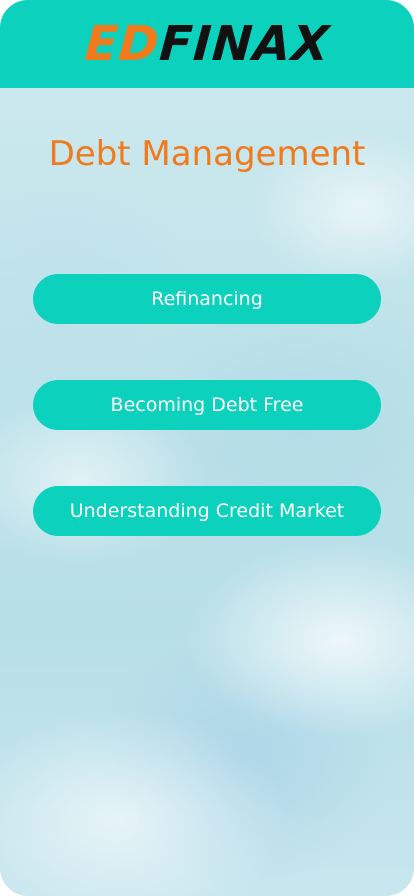  I want to click on logo-finax-text: FINAX, so click(244, 44).